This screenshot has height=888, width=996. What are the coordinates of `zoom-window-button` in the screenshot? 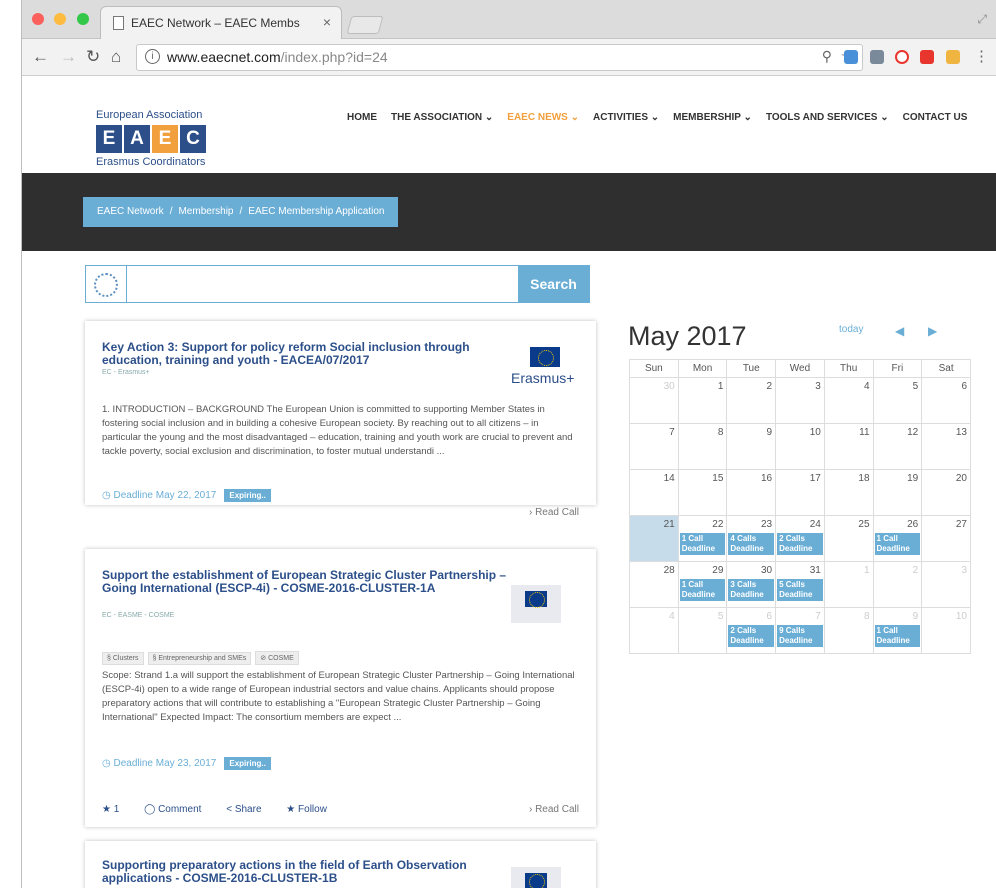 It's located at (82, 19).